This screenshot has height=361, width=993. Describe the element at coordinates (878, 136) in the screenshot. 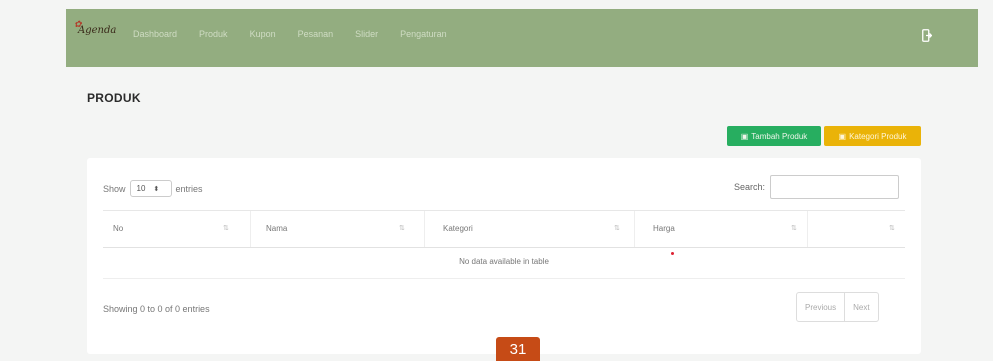

I see `product-category-label: Kategori Produk` at that location.